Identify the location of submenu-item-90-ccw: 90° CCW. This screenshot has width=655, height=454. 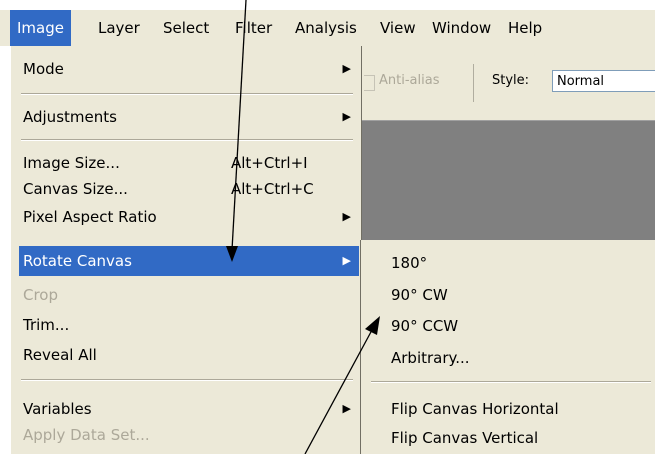
(521, 326).